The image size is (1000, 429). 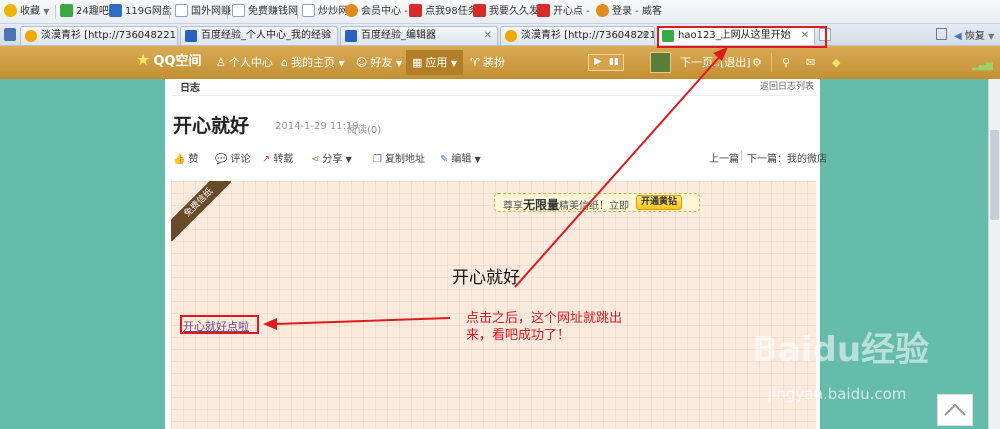 What do you see at coordinates (841, 350) in the screenshot?
I see `watermark-brand: Baidu经验` at bounding box center [841, 350].